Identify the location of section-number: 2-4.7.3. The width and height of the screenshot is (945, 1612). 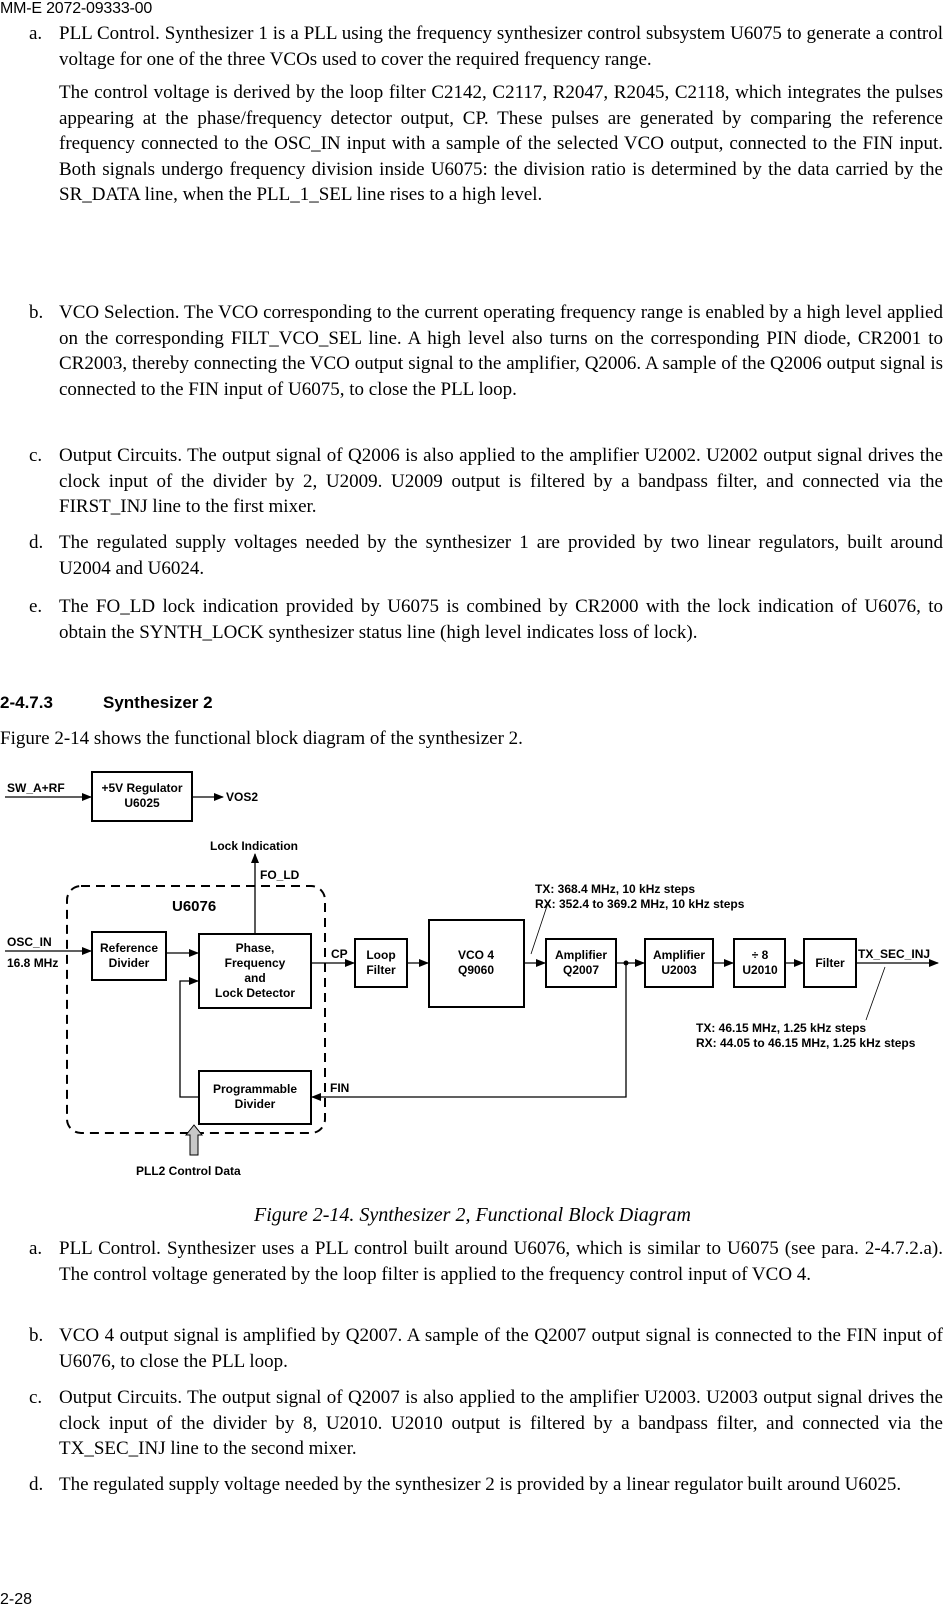
(26, 702).